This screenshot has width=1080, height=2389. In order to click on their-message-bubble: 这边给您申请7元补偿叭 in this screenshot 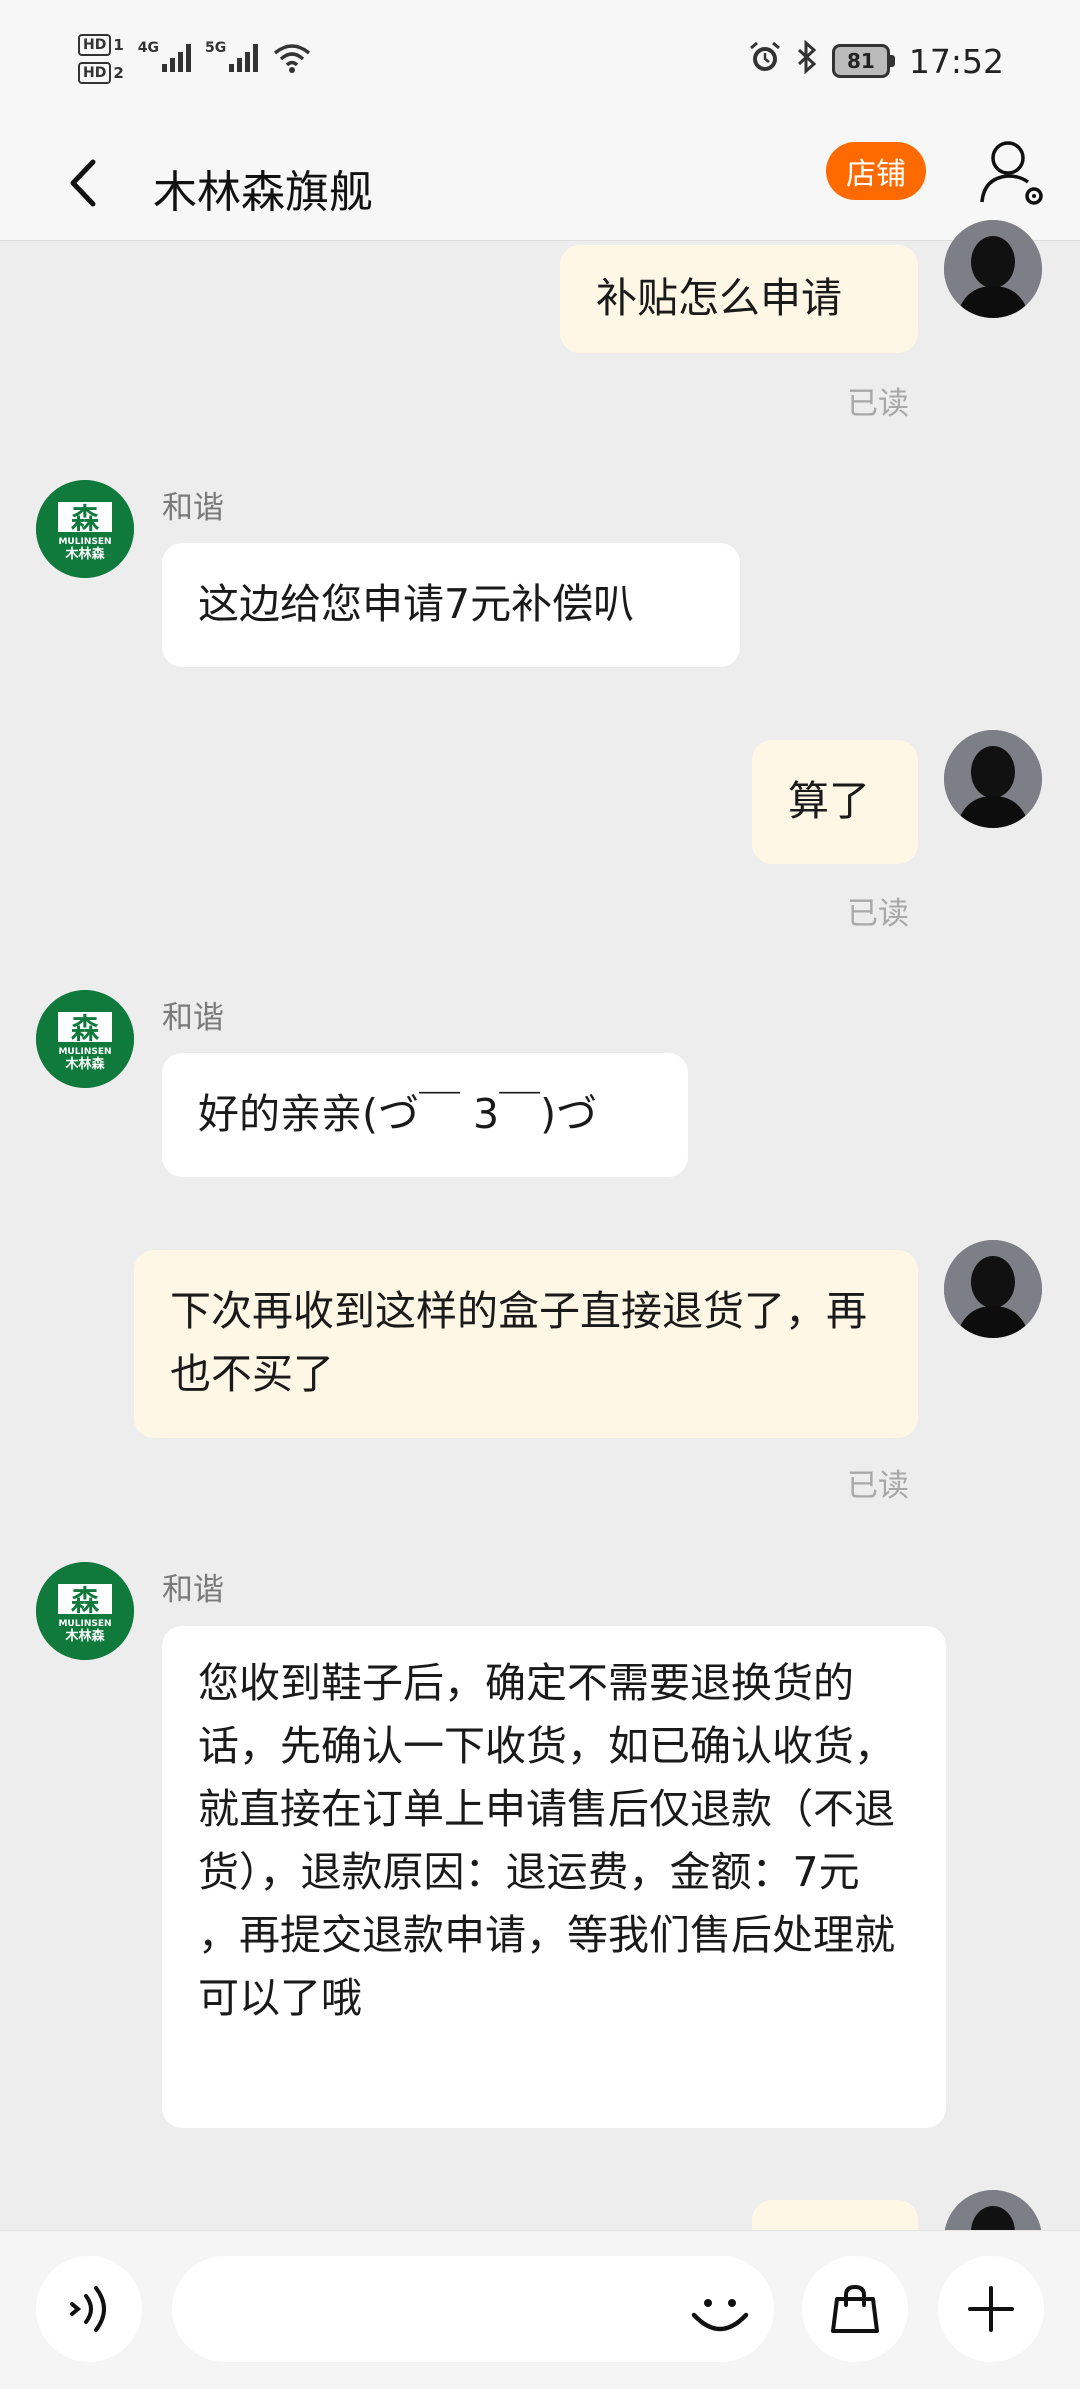, I will do `click(451, 605)`.